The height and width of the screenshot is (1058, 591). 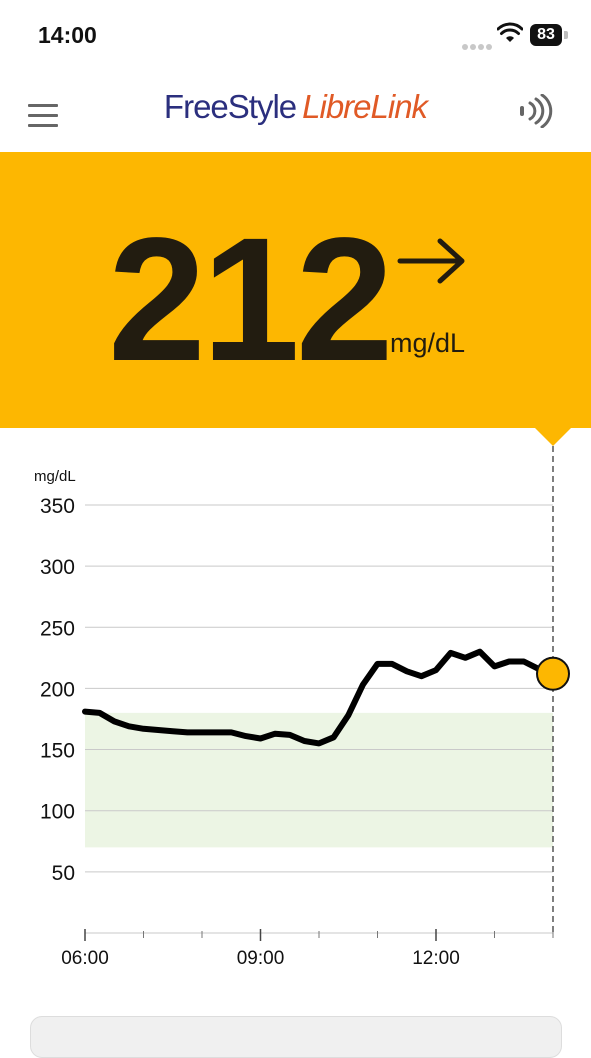 I want to click on y-tick-label: 150, so click(x=57, y=751).